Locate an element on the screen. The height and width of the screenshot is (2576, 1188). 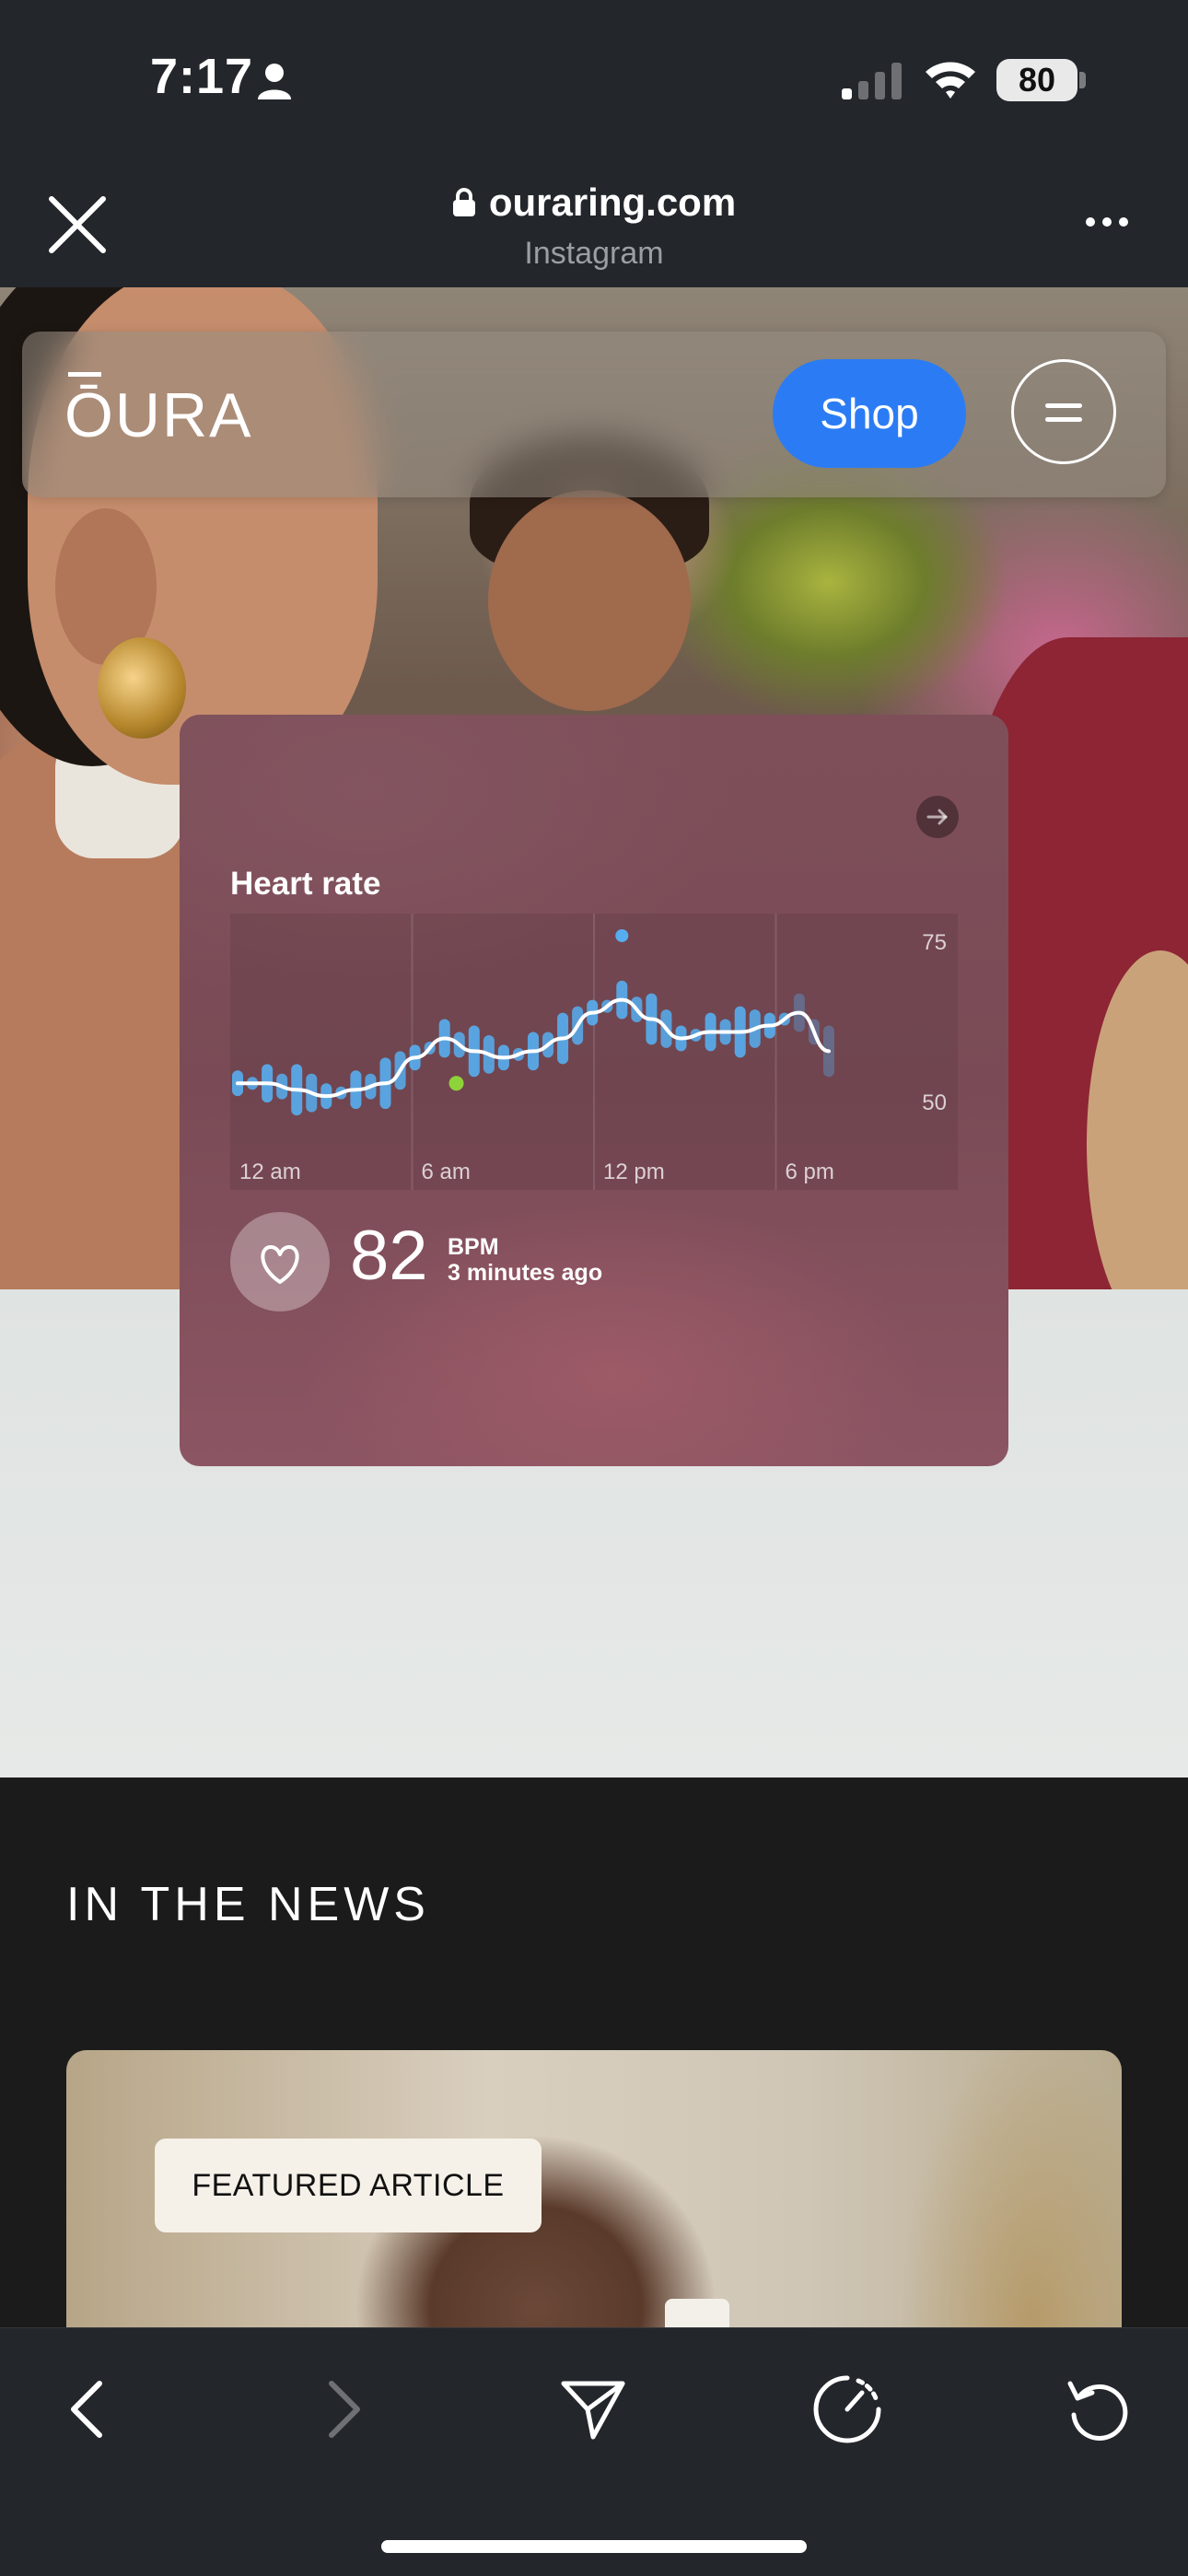
oura-logo: ŌURA is located at coordinates (158, 415).